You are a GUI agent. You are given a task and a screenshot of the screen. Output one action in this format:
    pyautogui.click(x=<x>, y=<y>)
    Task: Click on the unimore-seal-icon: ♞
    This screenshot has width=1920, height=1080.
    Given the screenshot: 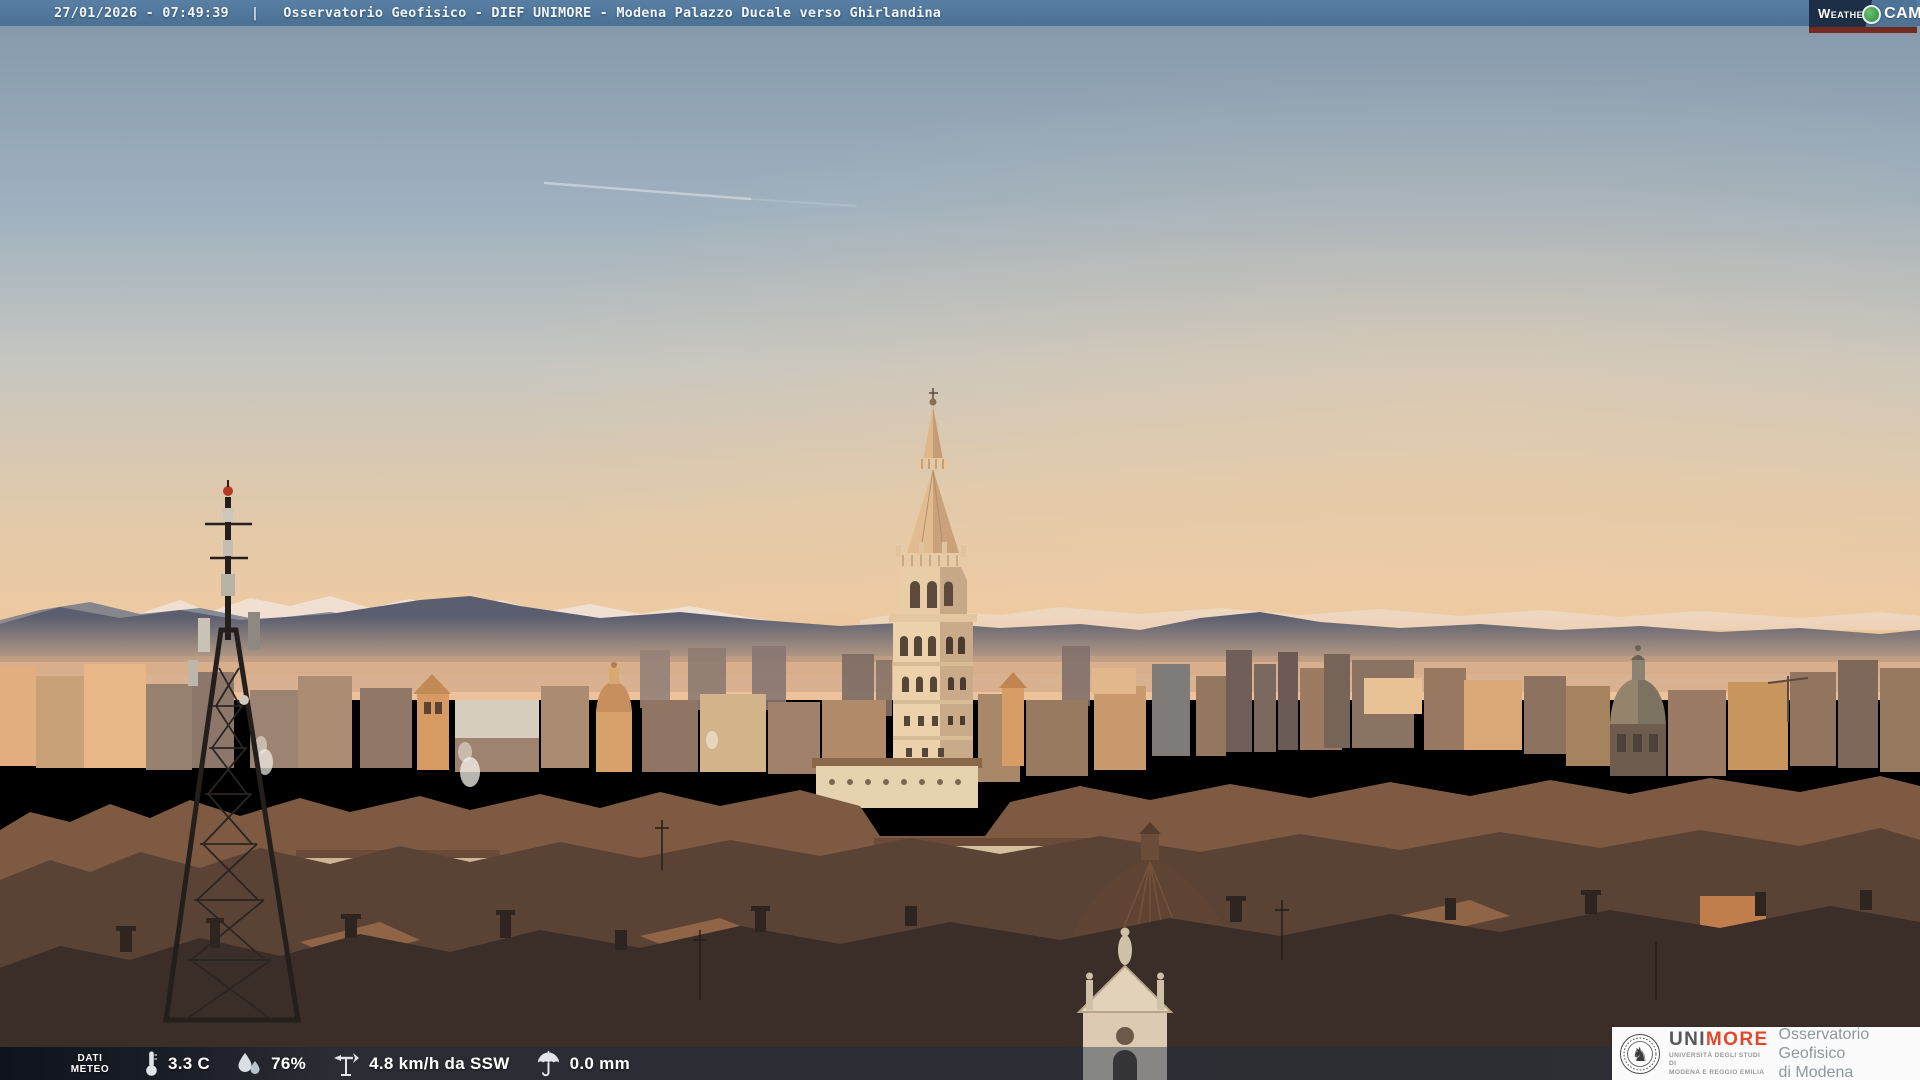 What is the action you would take?
    pyautogui.click(x=1640, y=1053)
    